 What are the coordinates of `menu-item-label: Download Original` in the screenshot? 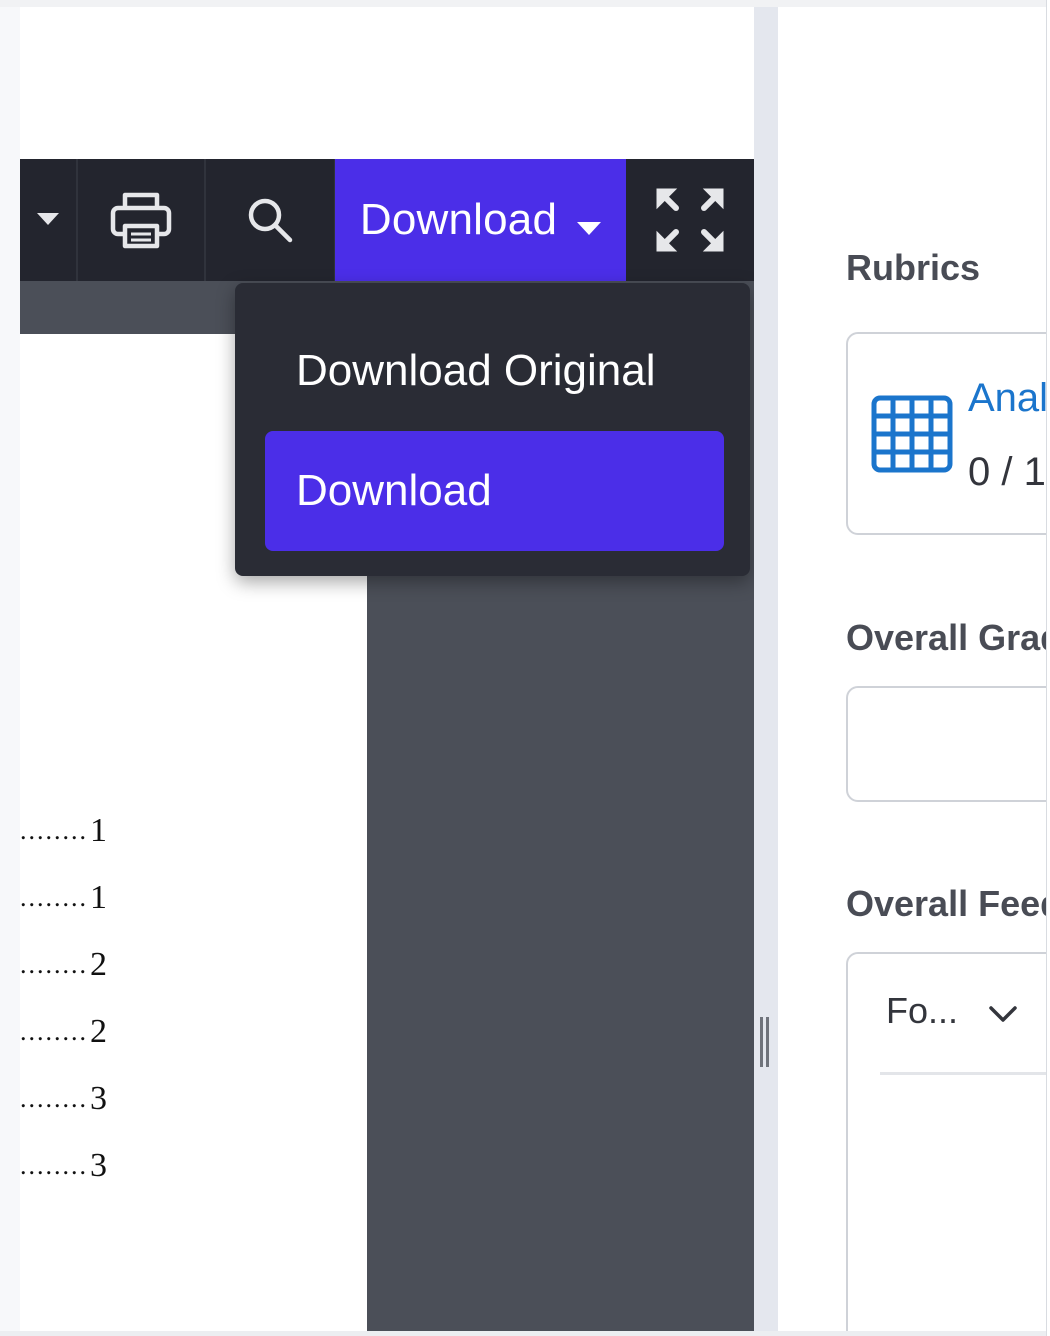 It's located at (476, 370).